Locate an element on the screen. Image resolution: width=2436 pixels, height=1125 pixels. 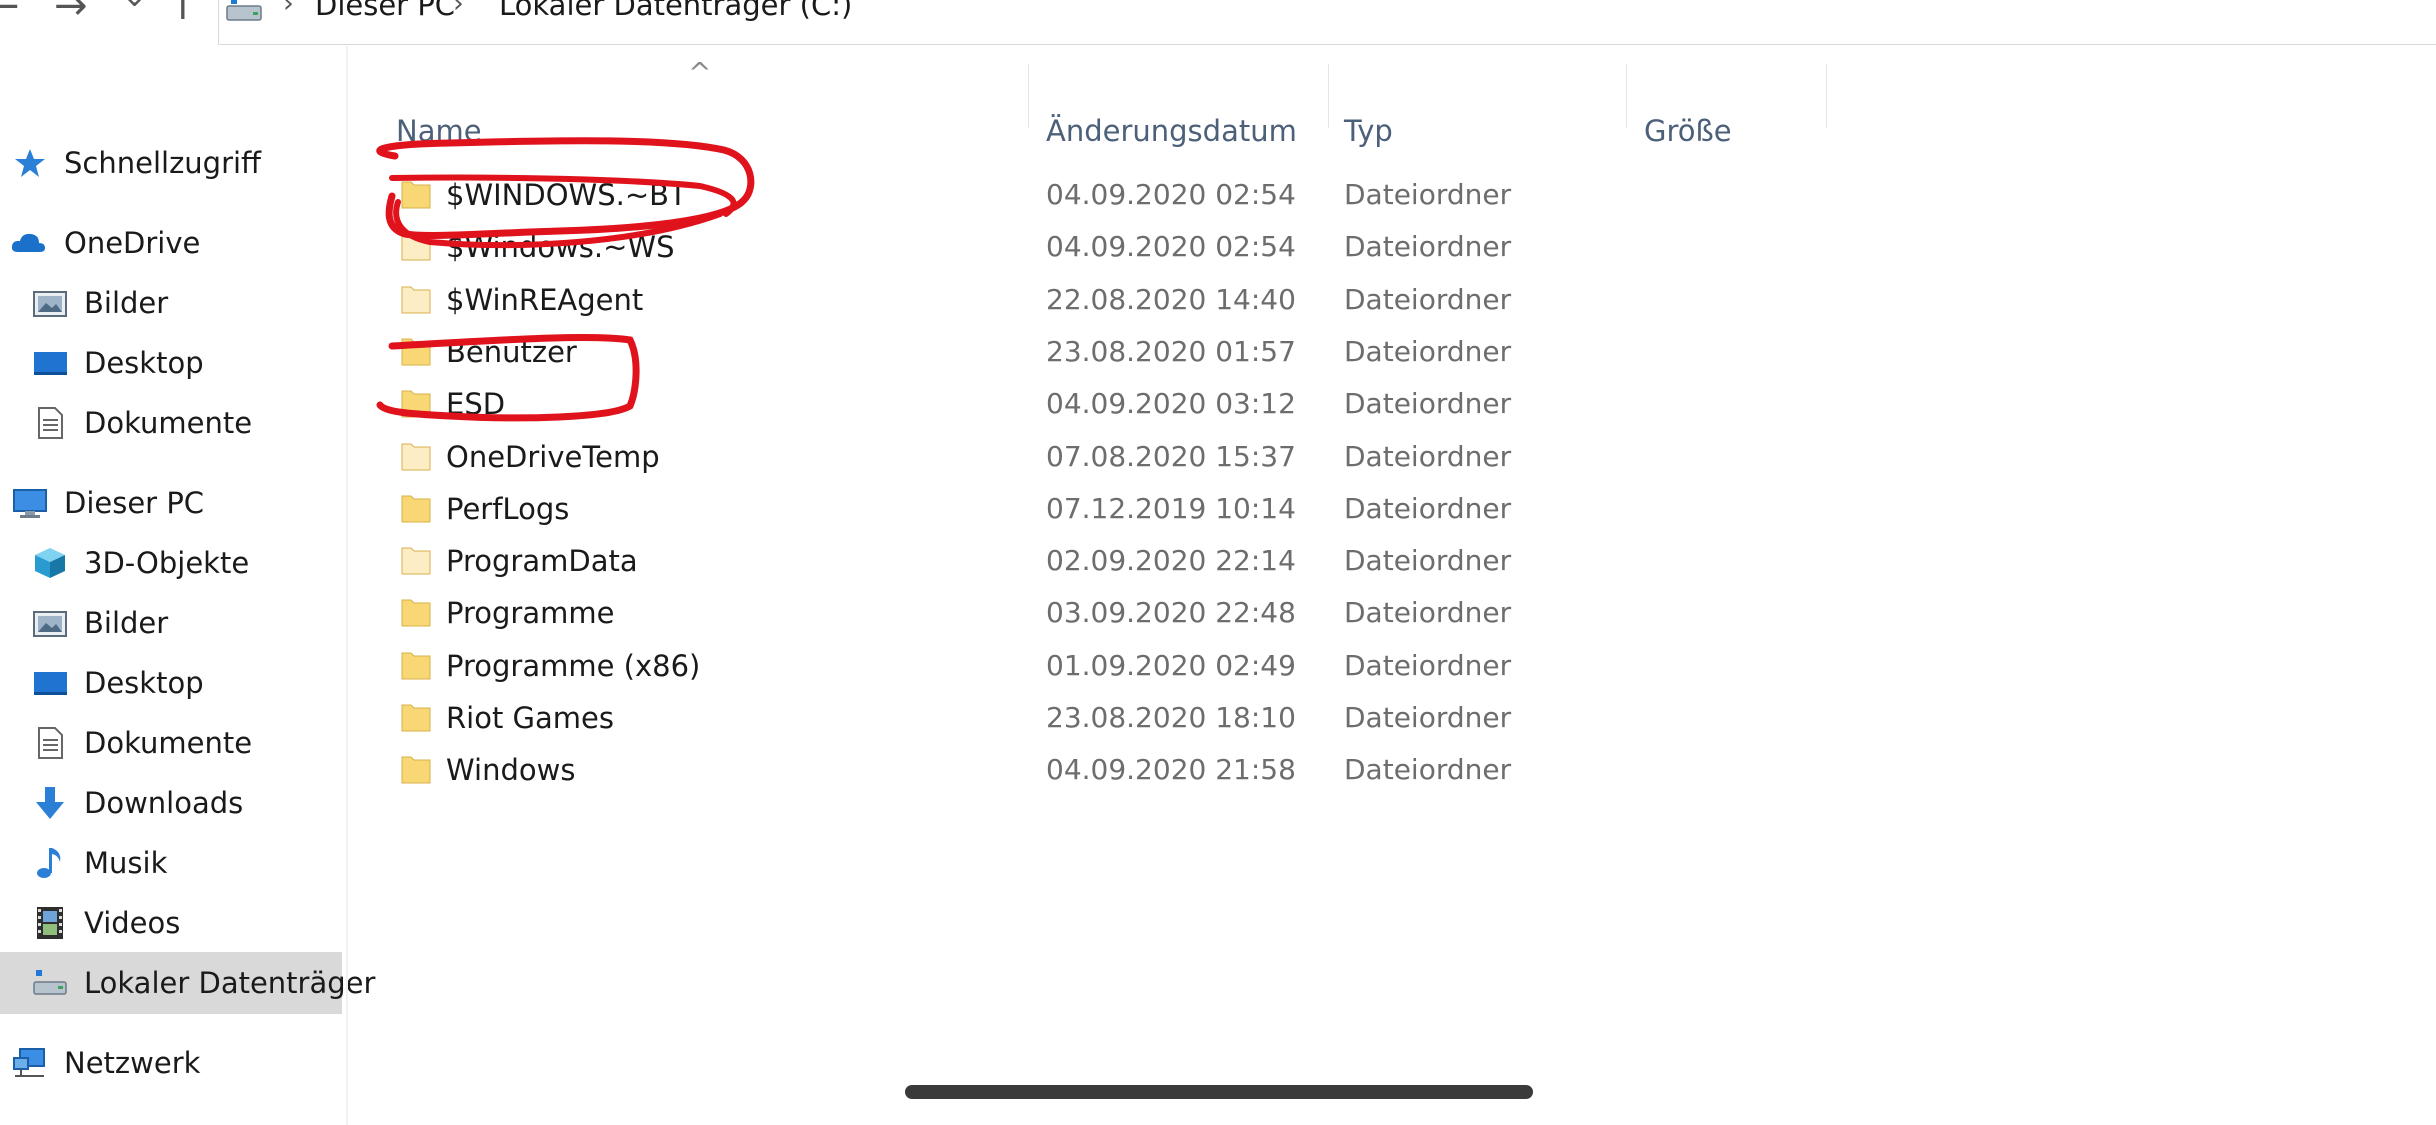
forward-arrow-icon: → is located at coordinates (71, 13).